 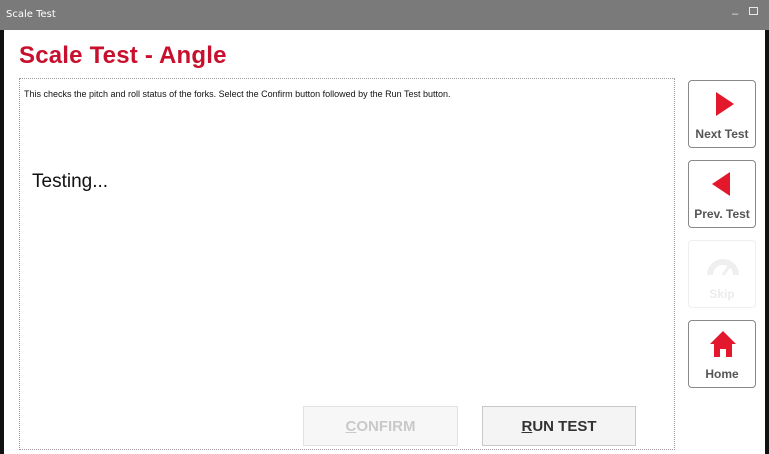 What do you see at coordinates (380, 426) in the screenshot?
I see `confirm-button: CONFIRM` at bounding box center [380, 426].